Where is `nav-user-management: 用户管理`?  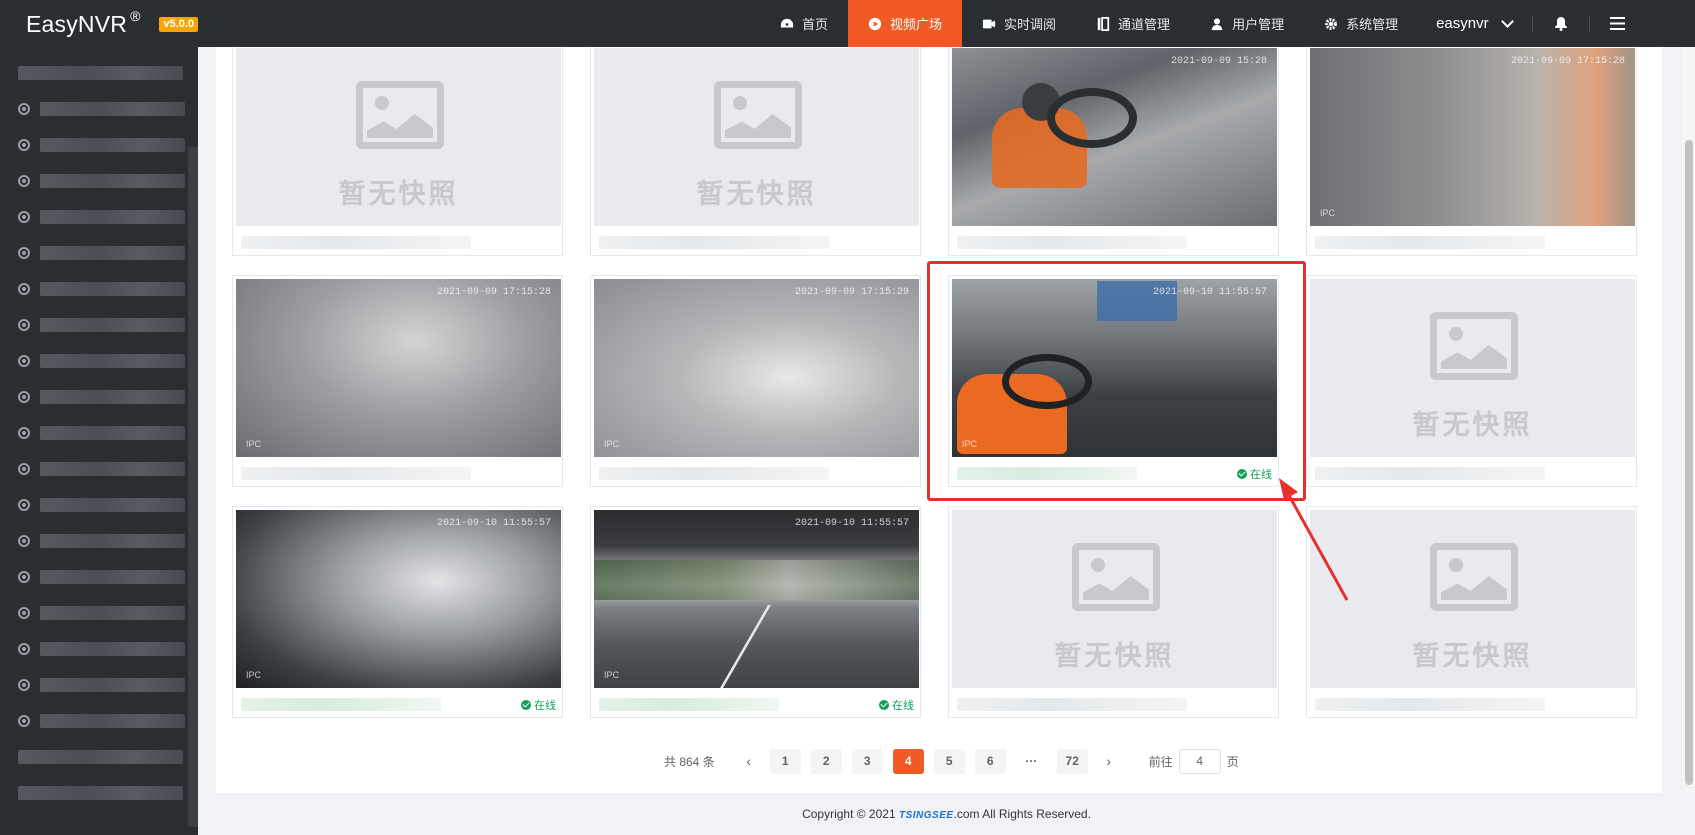
nav-user-management: 用户管理 is located at coordinates (1247, 23).